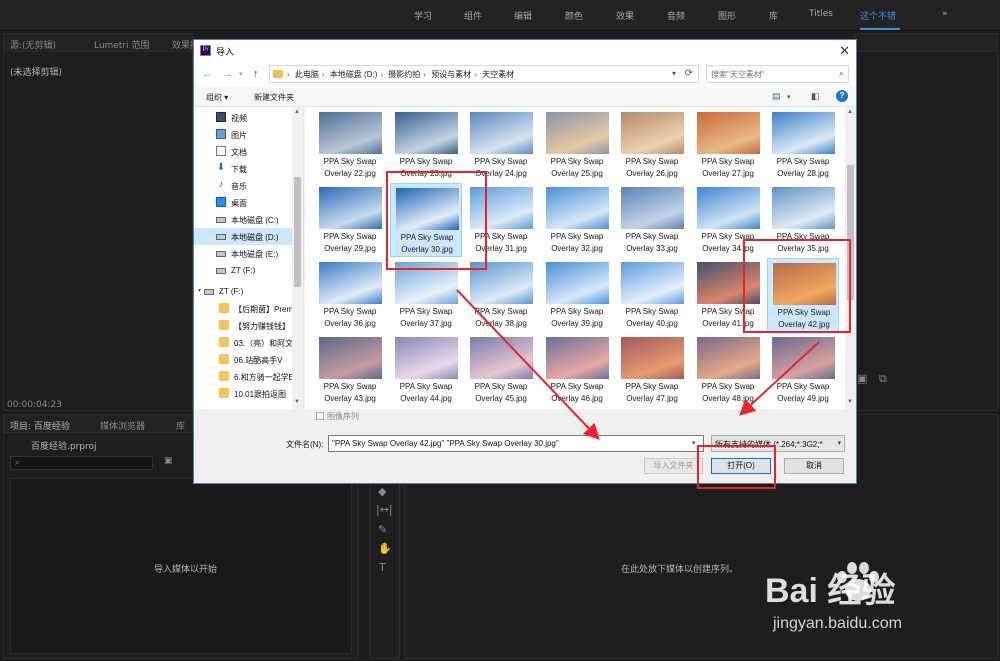 Image resolution: width=1000 pixels, height=661 pixels. I want to click on watermark-url: jingyan.baidu.com, so click(837, 623).